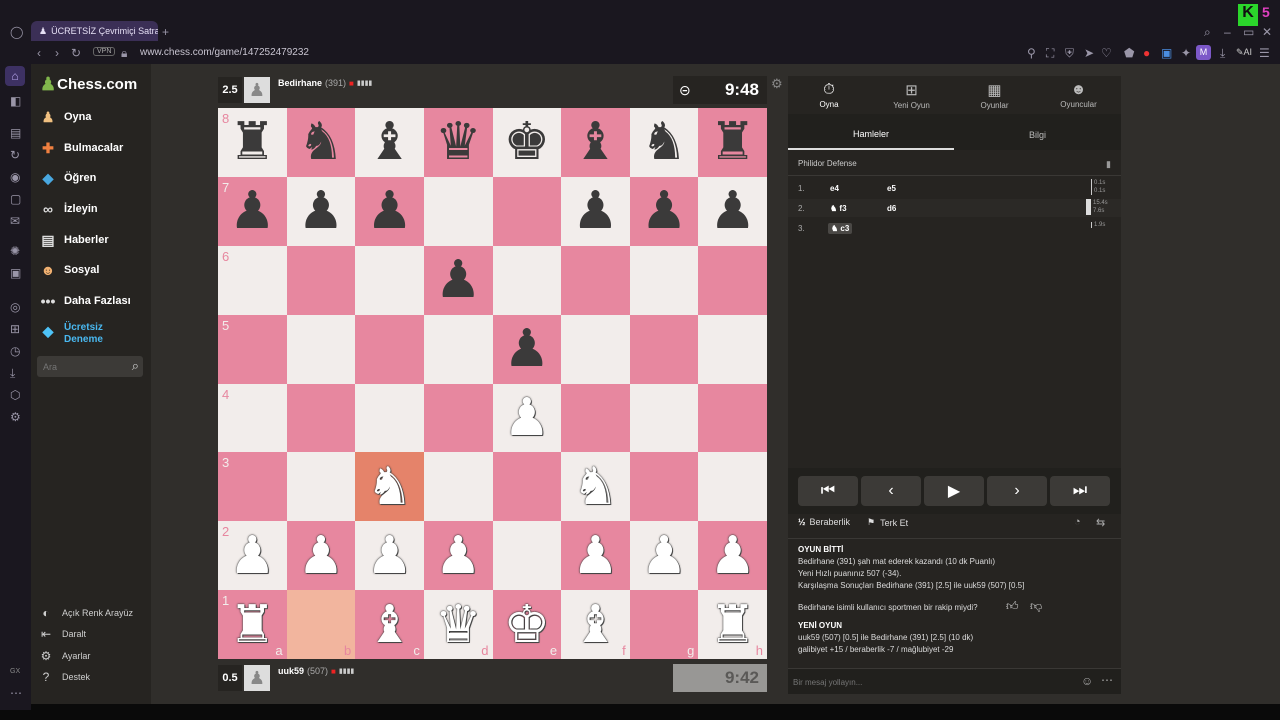 This screenshot has width=1280, height=720. What do you see at coordinates (15, 351) in the screenshot?
I see `history-icon: ◷` at bounding box center [15, 351].